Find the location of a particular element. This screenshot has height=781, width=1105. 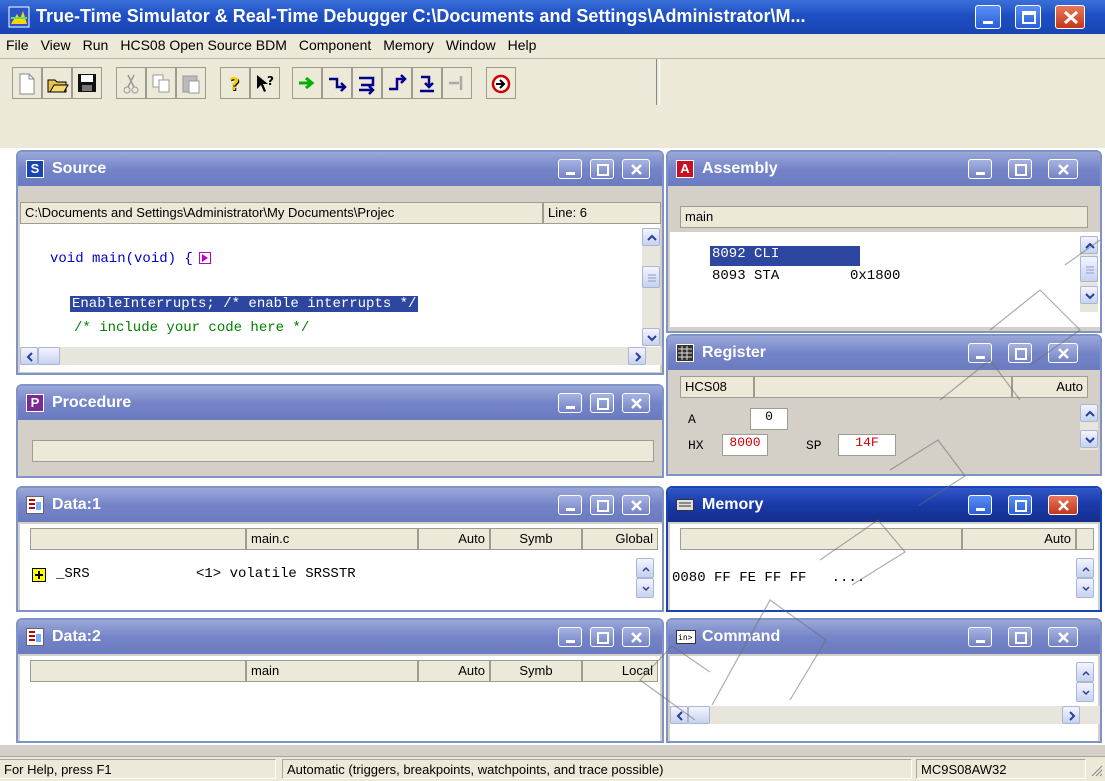

single-step-button is located at coordinates (337, 83).